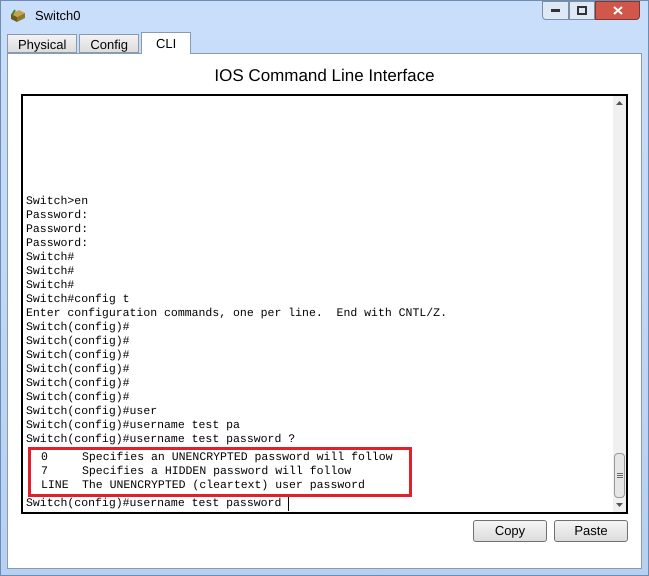 Image resolution: width=649 pixels, height=576 pixels. I want to click on minimize-button, so click(555, 10).